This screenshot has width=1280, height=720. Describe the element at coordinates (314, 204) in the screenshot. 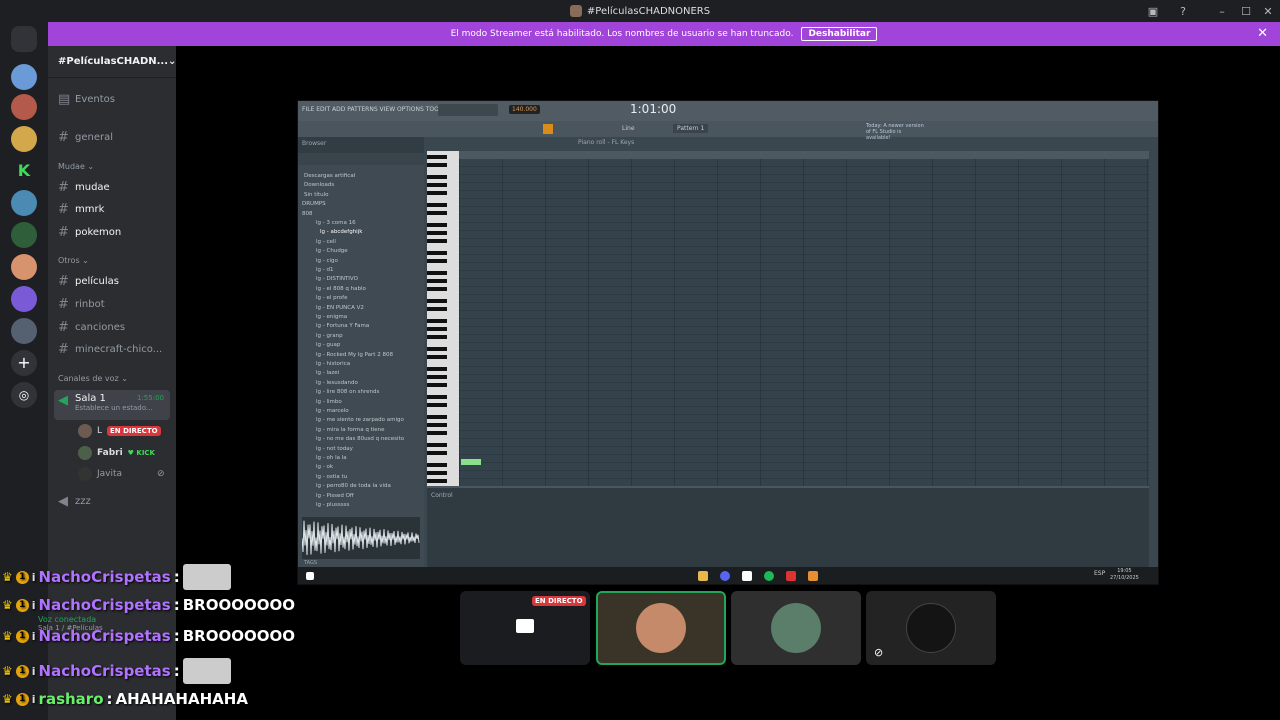

I see `fl-browser-item: DRUMPS` at that location.